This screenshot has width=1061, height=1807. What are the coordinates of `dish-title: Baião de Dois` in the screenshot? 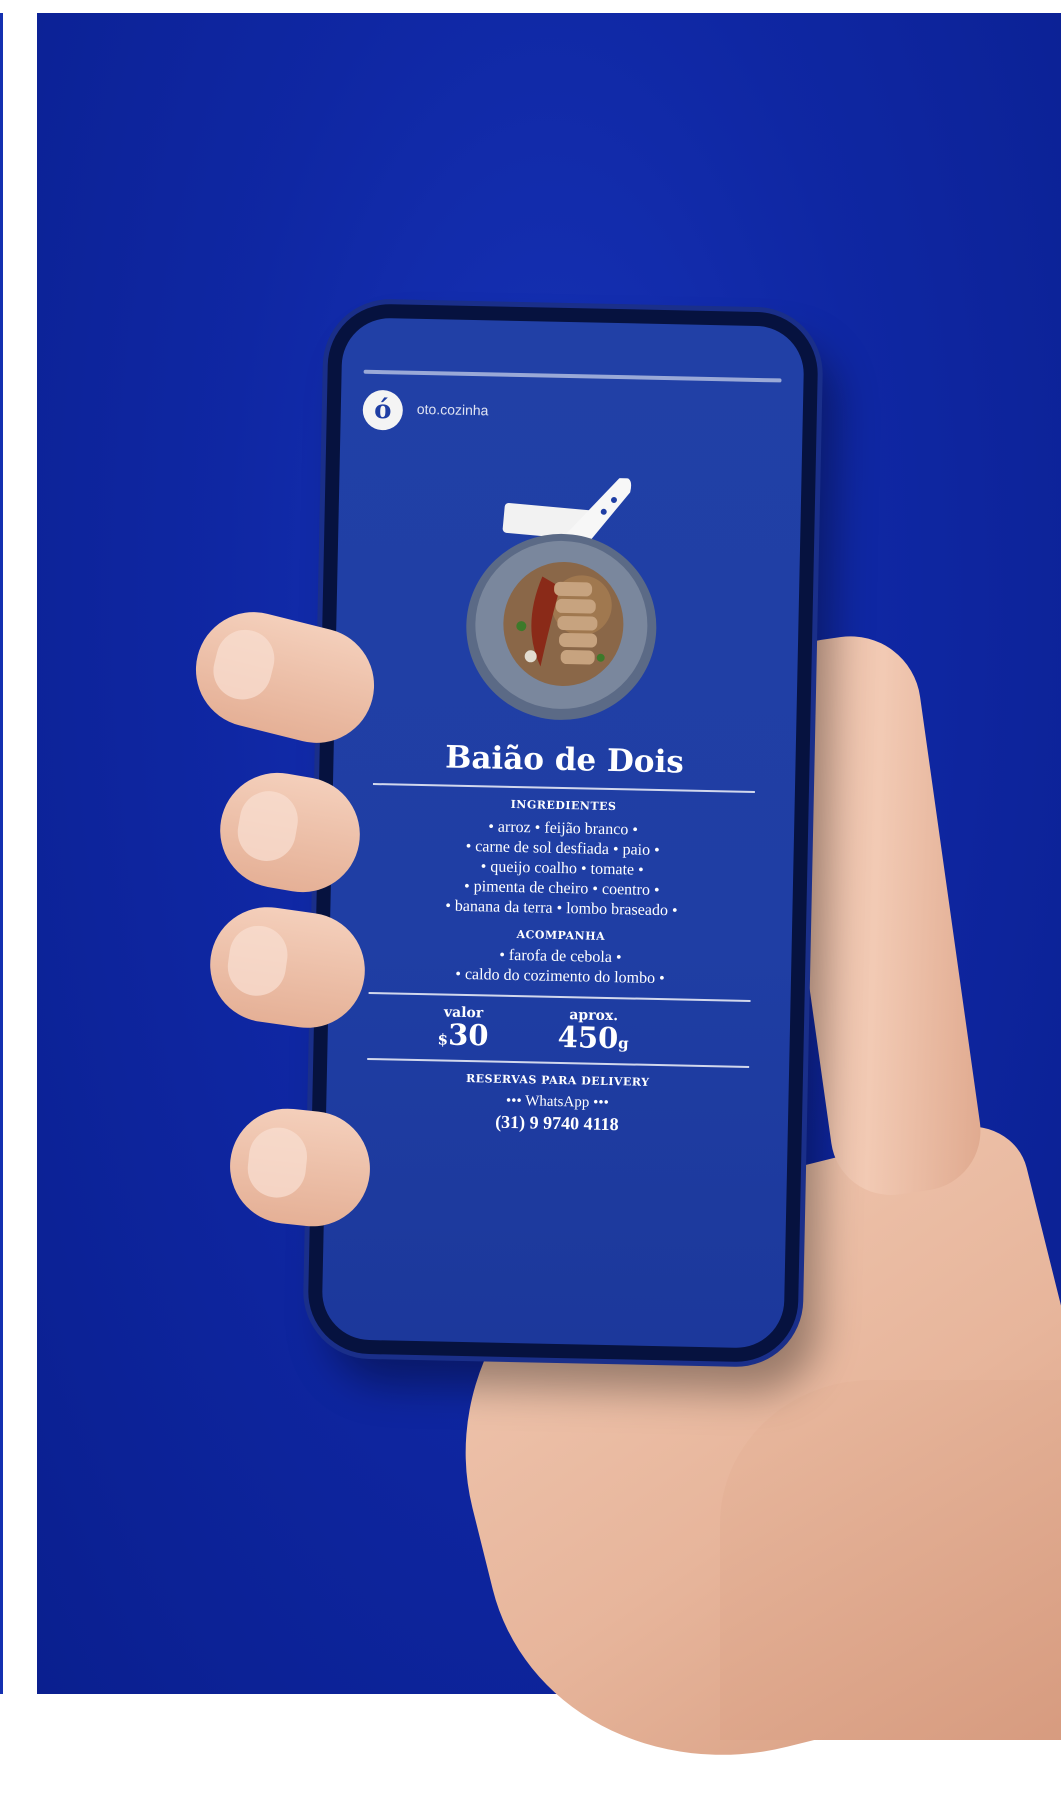 It's located at (564, 760).